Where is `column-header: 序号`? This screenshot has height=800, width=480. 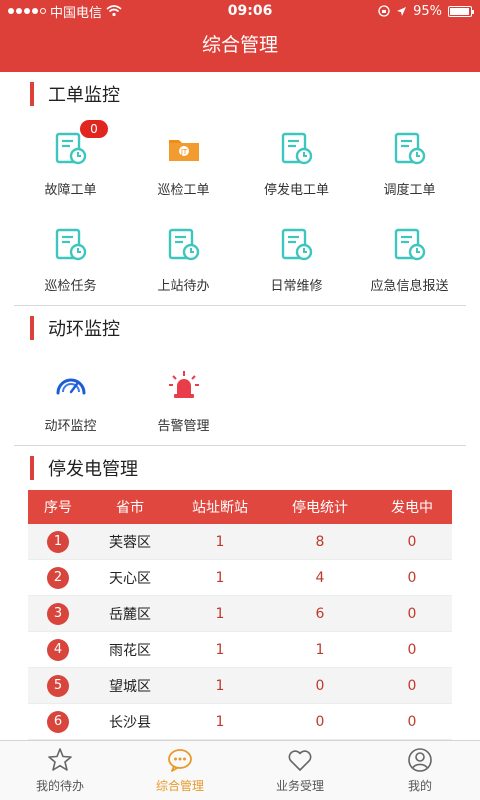 column-header: 序号 is located at coordinates (58, 508).